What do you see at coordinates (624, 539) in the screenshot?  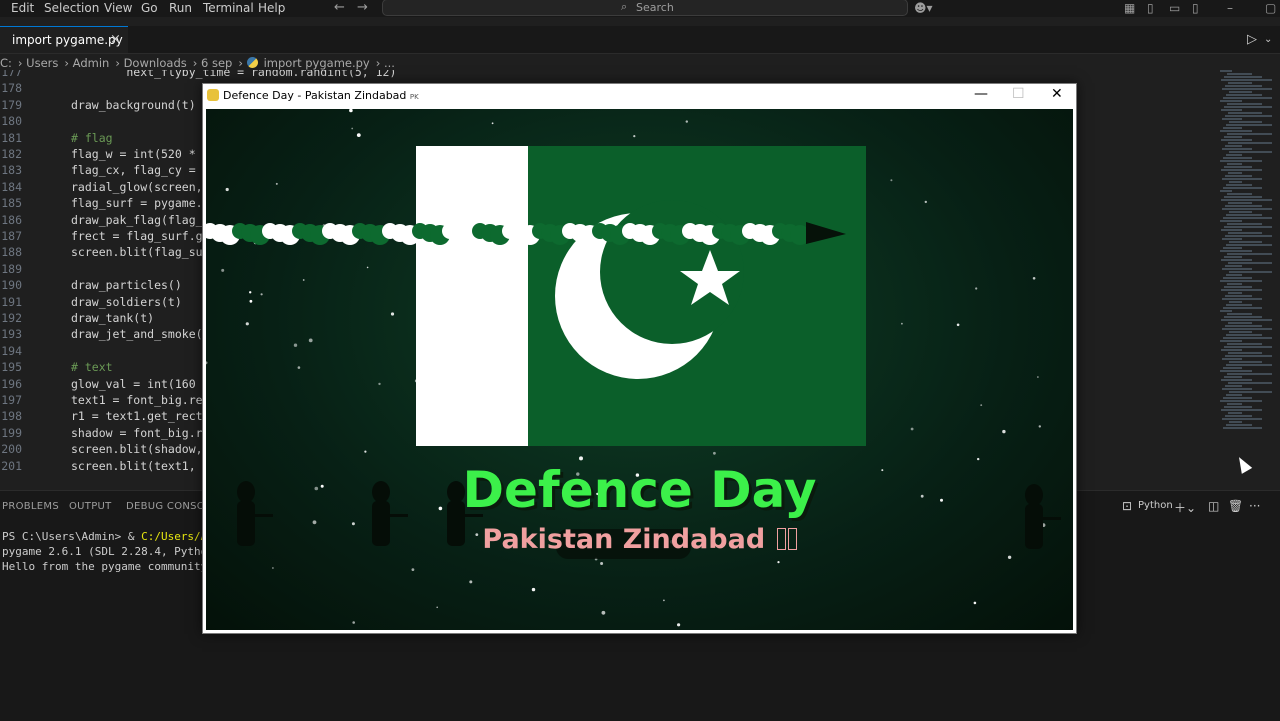 I see `subheading-text: Pakistan Zindabad` at bounding box center [624, 539].